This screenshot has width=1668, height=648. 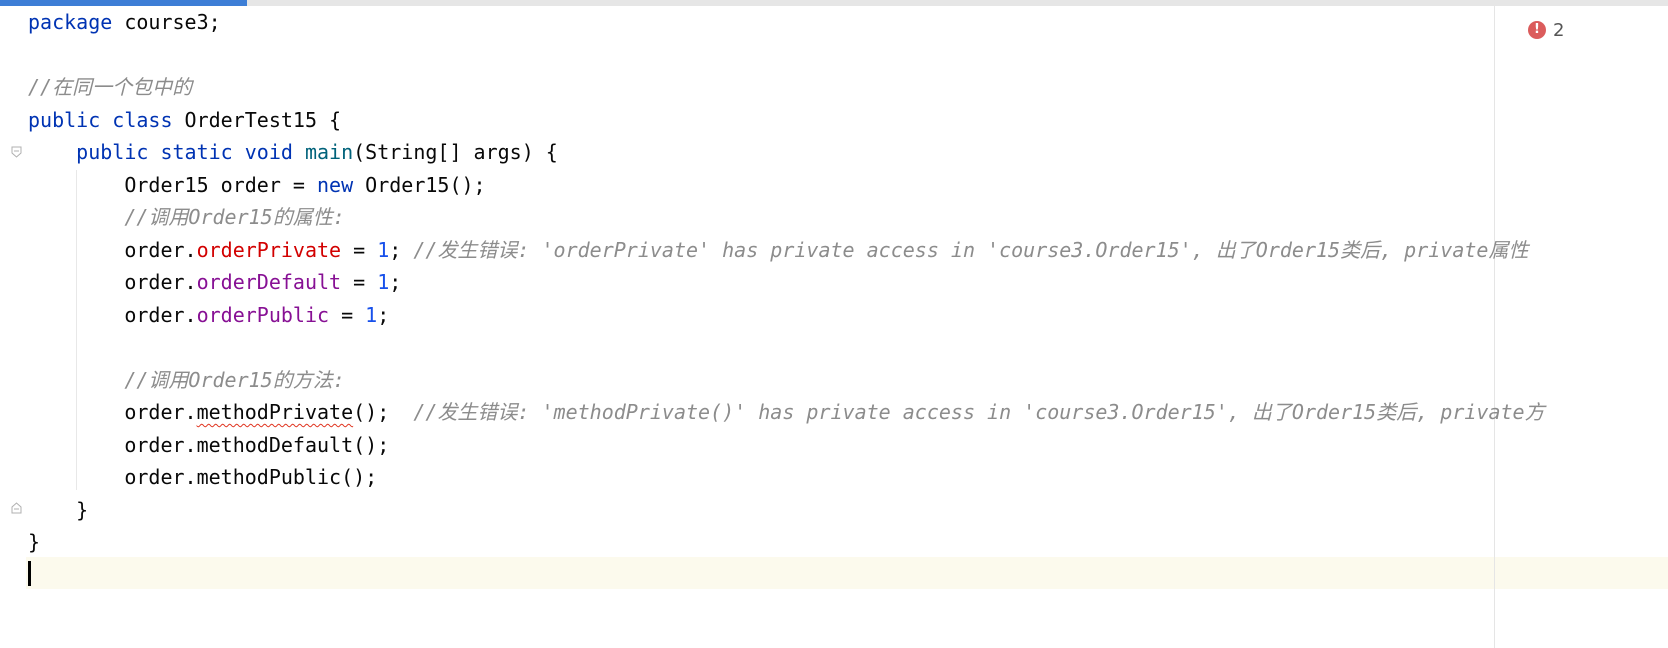 What do you see at coordinates (209, 444) in the screenshot?
I see `code-line-14: order.methodDefault();` at bounding box center [209, 444].